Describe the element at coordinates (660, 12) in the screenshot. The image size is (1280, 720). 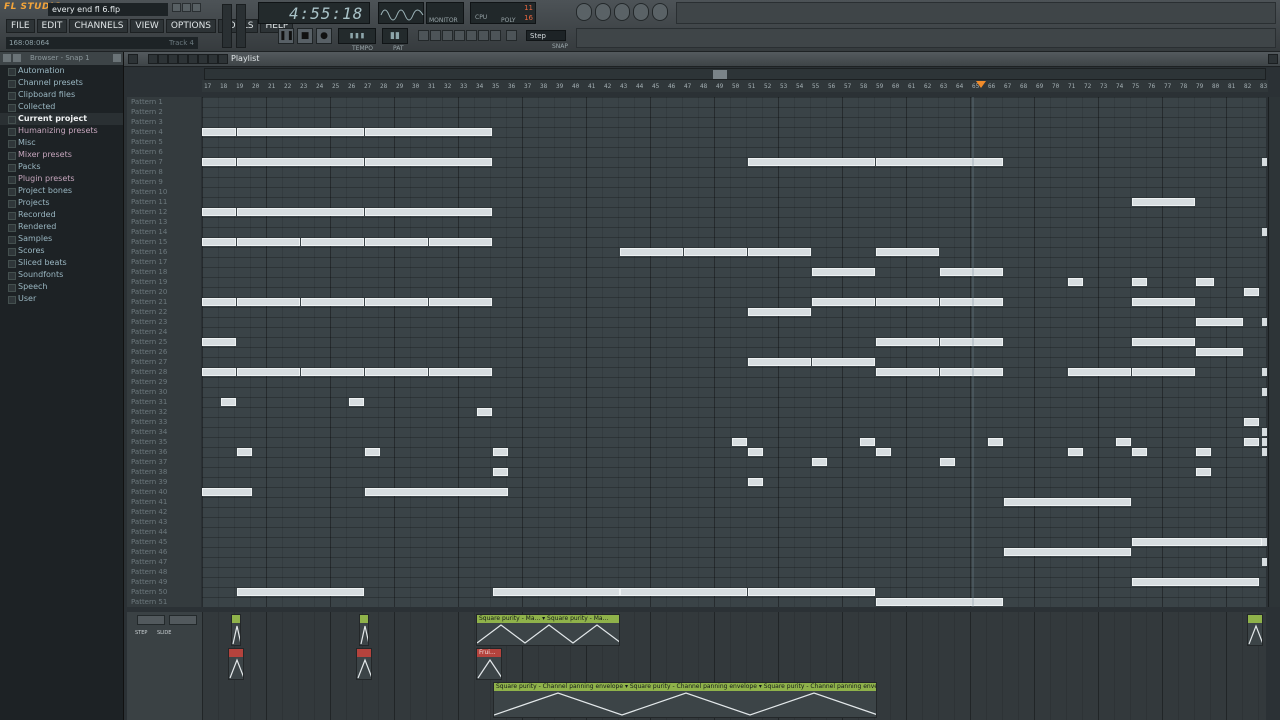
I see `mixer-view-icon` at that location.